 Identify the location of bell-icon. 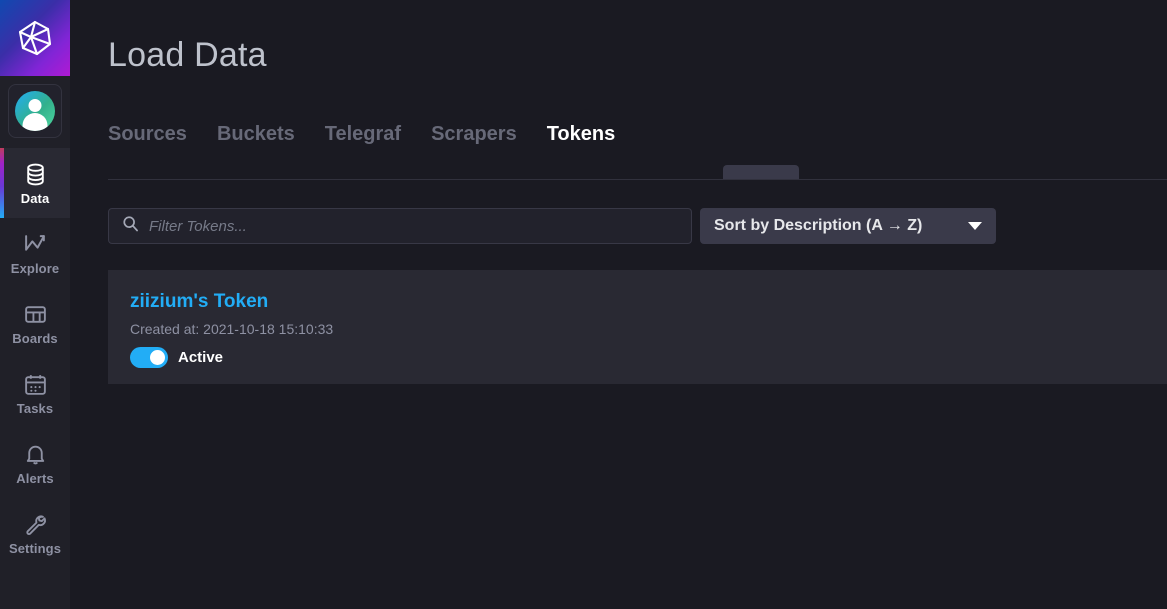
(35, 454).